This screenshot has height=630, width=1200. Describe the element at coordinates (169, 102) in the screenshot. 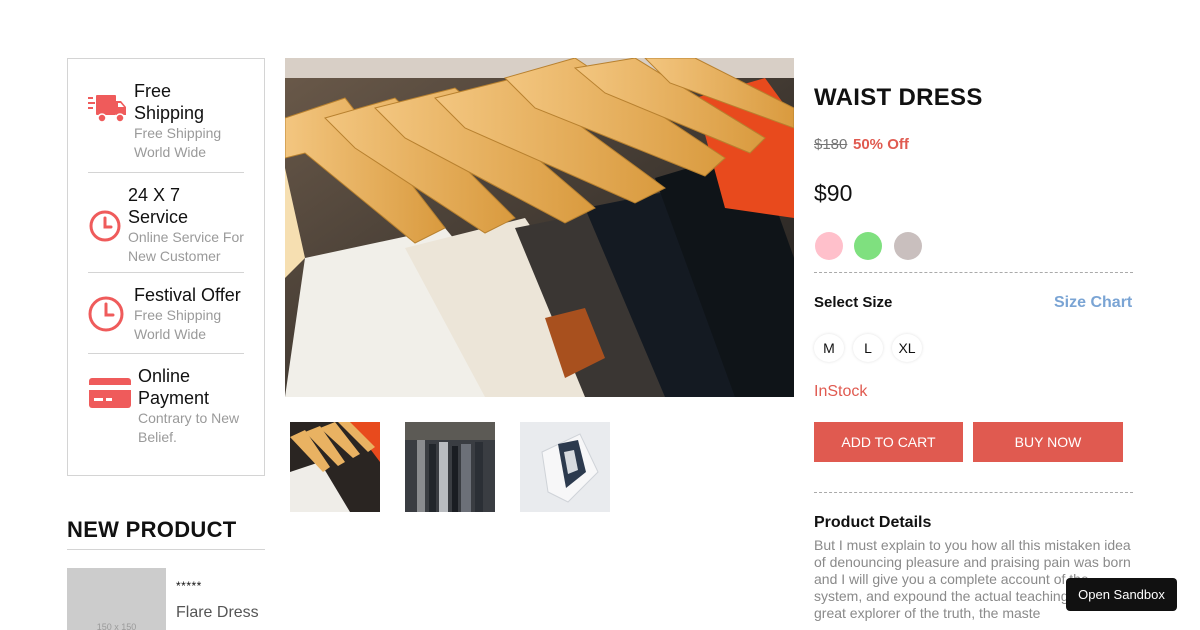

I see `feature-title: Free Shipping` at that location.